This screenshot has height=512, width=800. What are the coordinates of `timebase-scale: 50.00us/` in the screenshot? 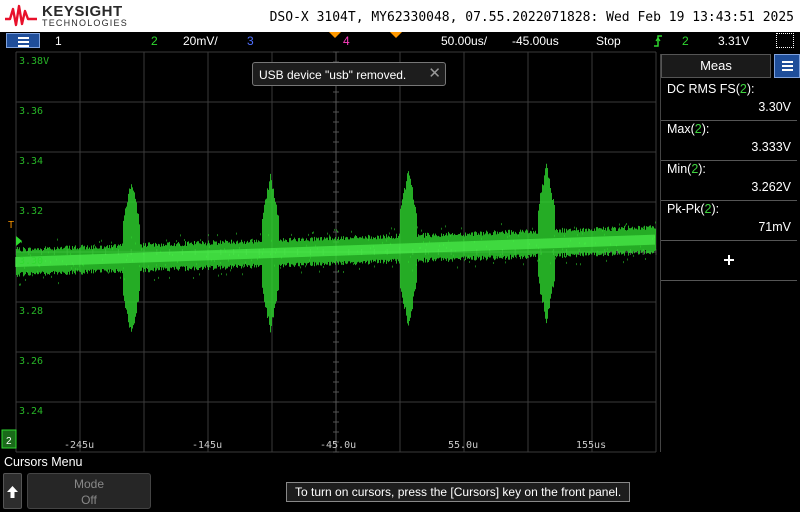 It's located at (464, 41).